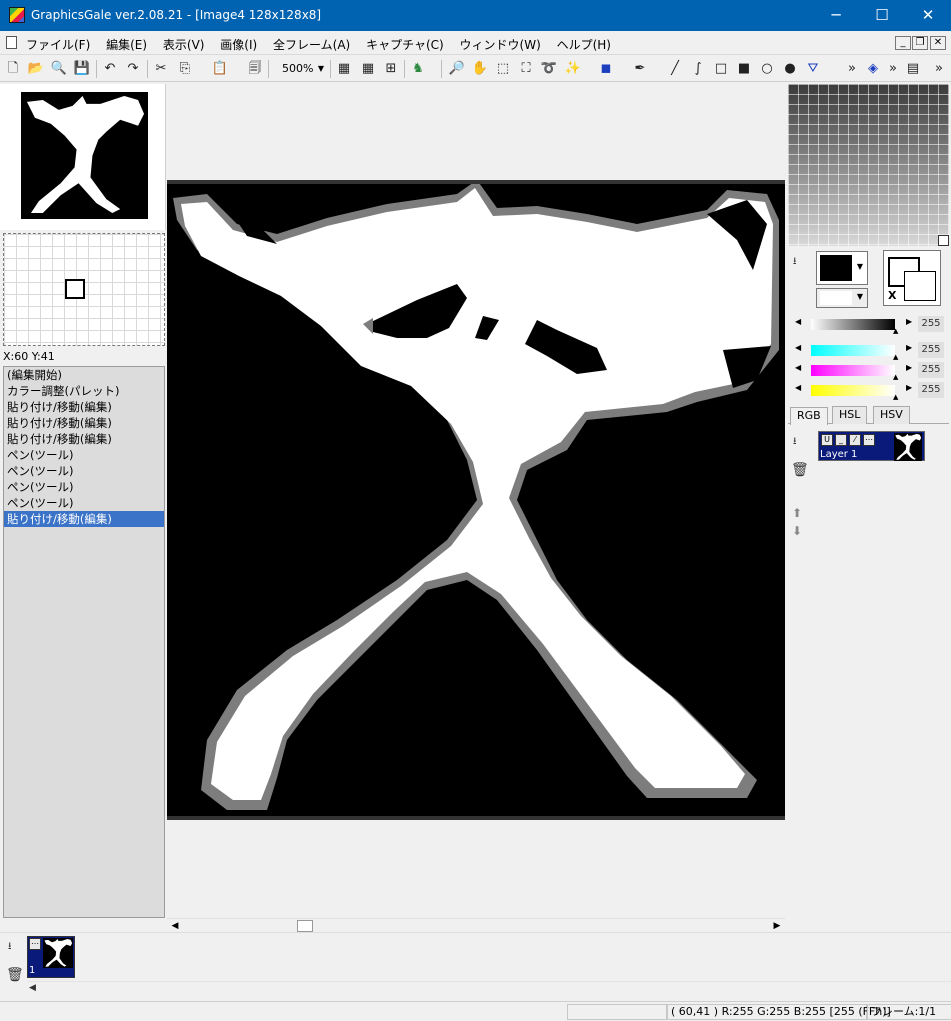 The height and width of the screenshot is (1021, 951). What do you see at coordinates (868, 165) in the screenshot?
I see `color-palette` at bounding box center [868, 165].